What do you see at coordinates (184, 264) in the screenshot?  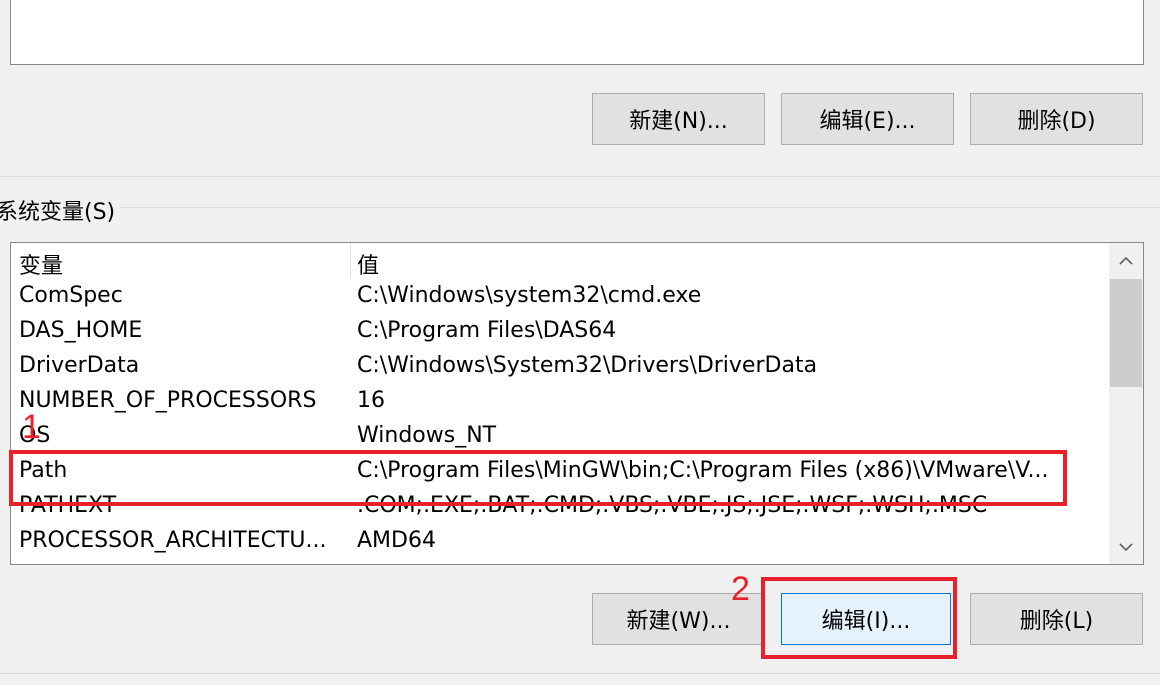 I see `column-header-variable: 变量` at bounding box center [184, 264].